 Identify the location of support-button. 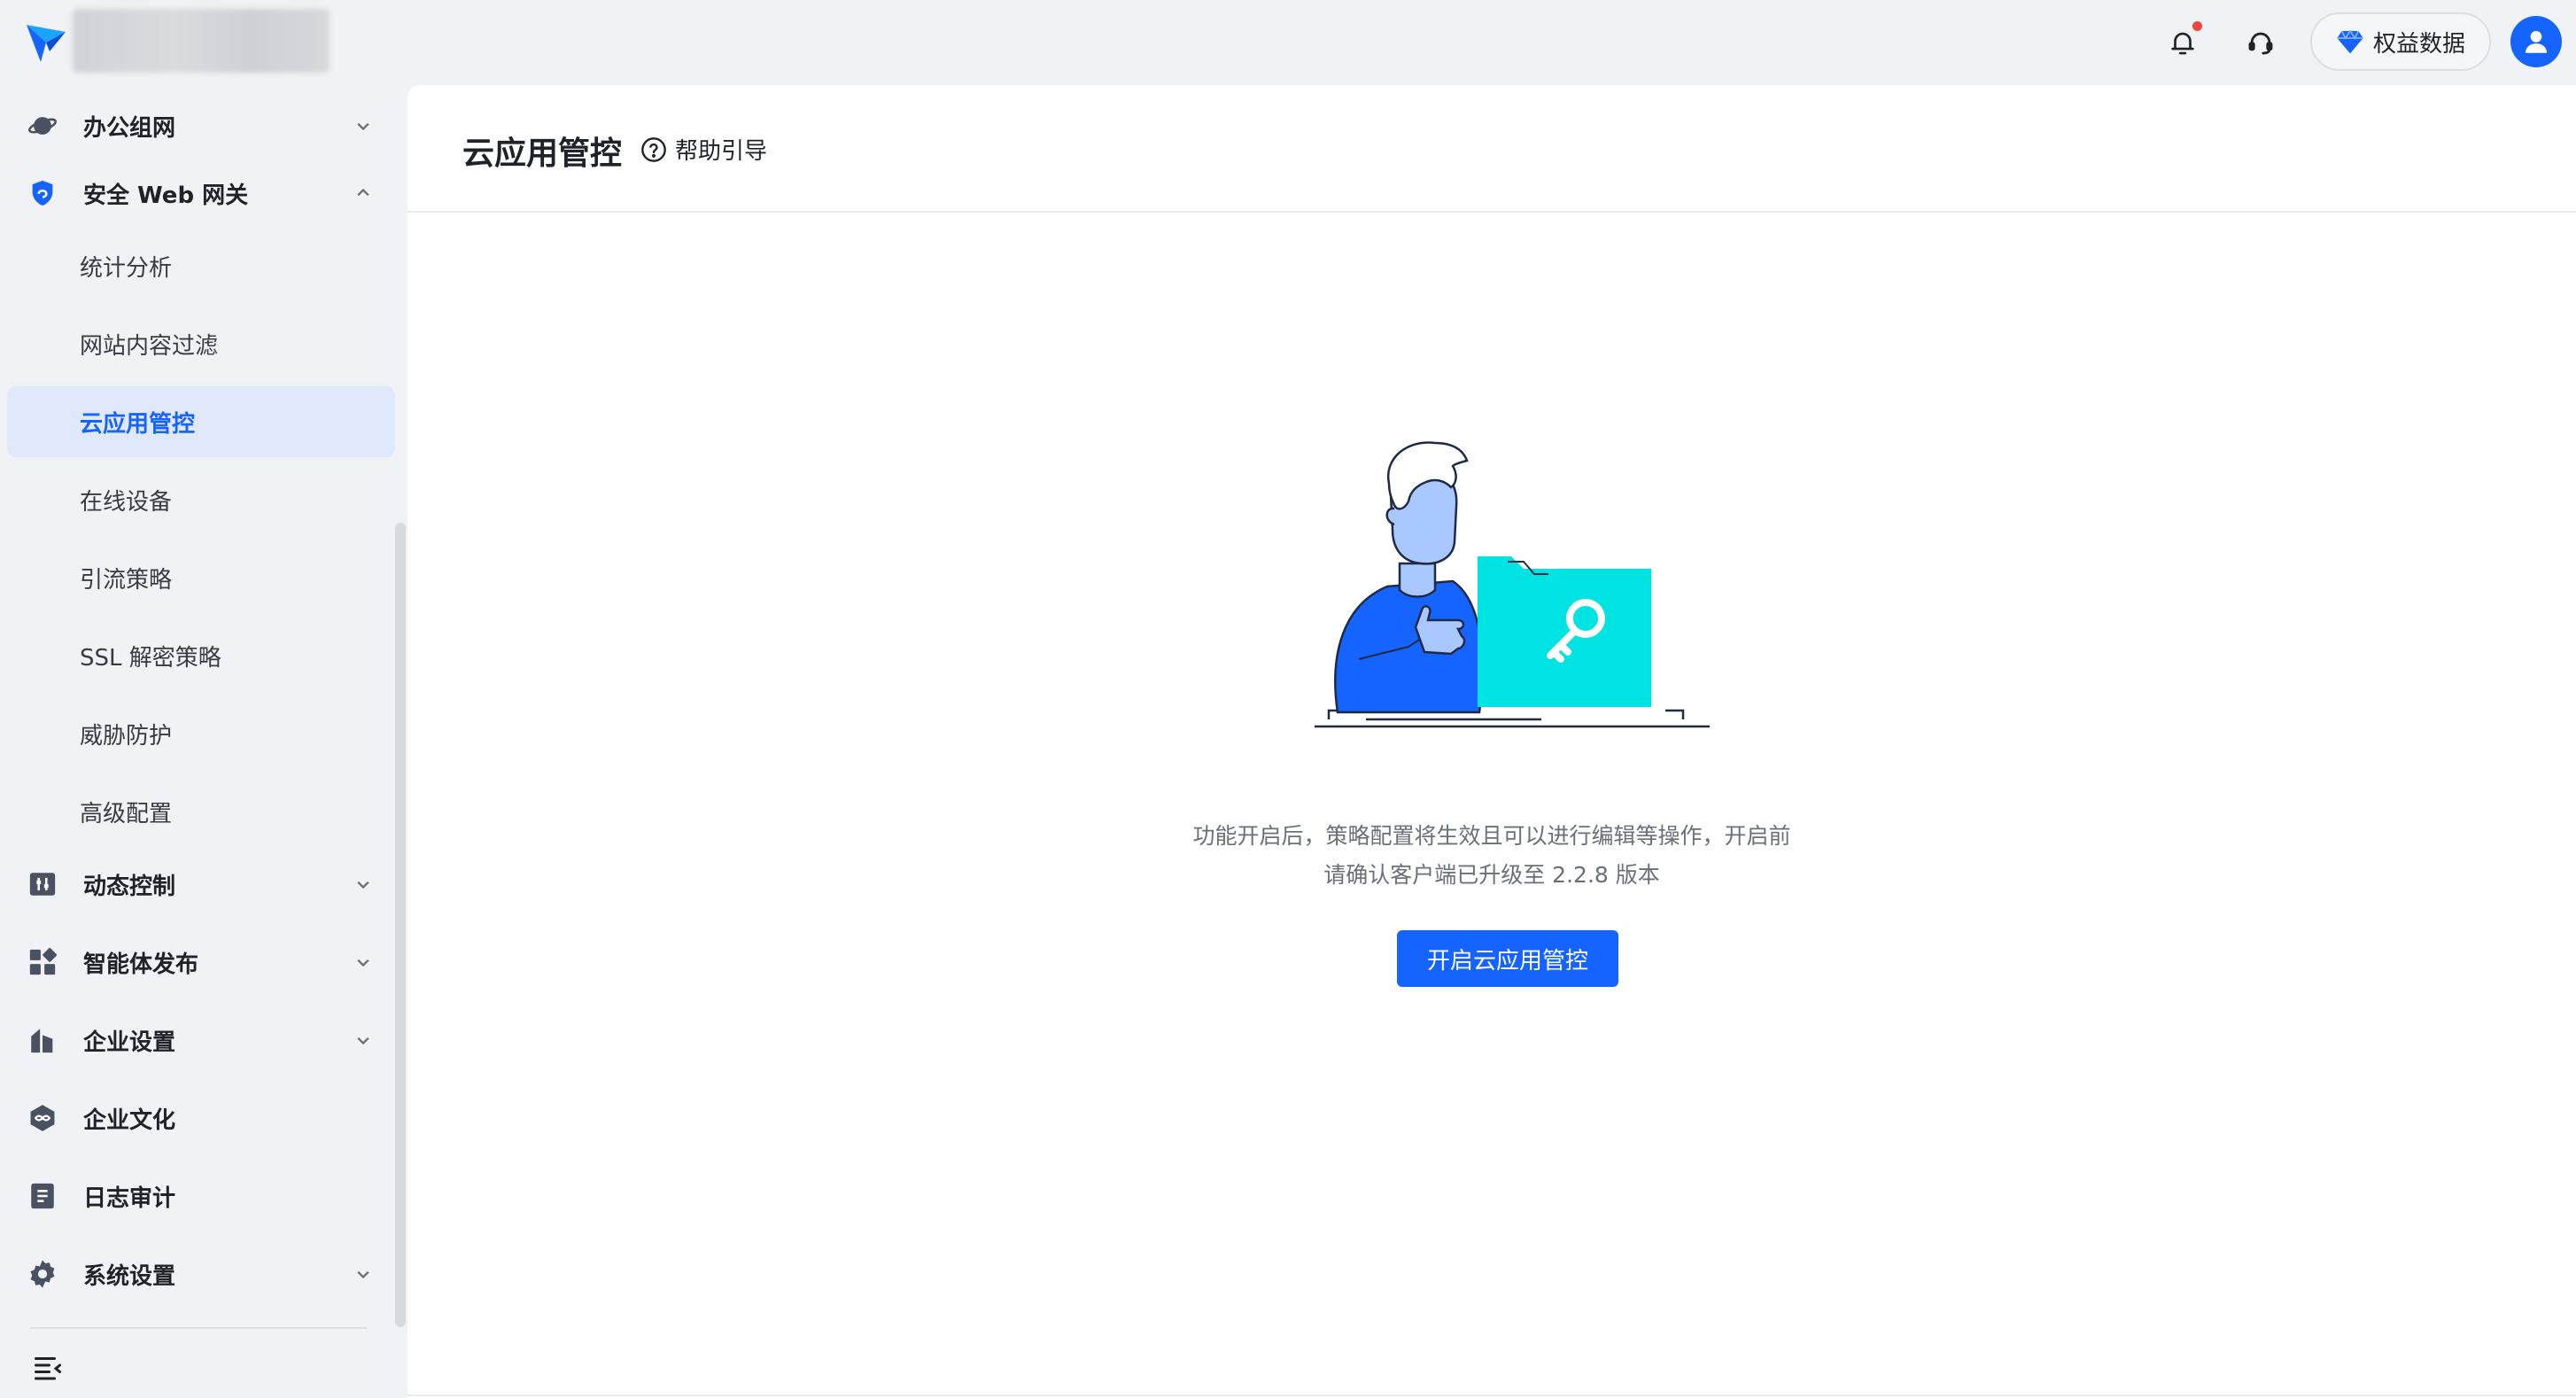
(2260, 42).